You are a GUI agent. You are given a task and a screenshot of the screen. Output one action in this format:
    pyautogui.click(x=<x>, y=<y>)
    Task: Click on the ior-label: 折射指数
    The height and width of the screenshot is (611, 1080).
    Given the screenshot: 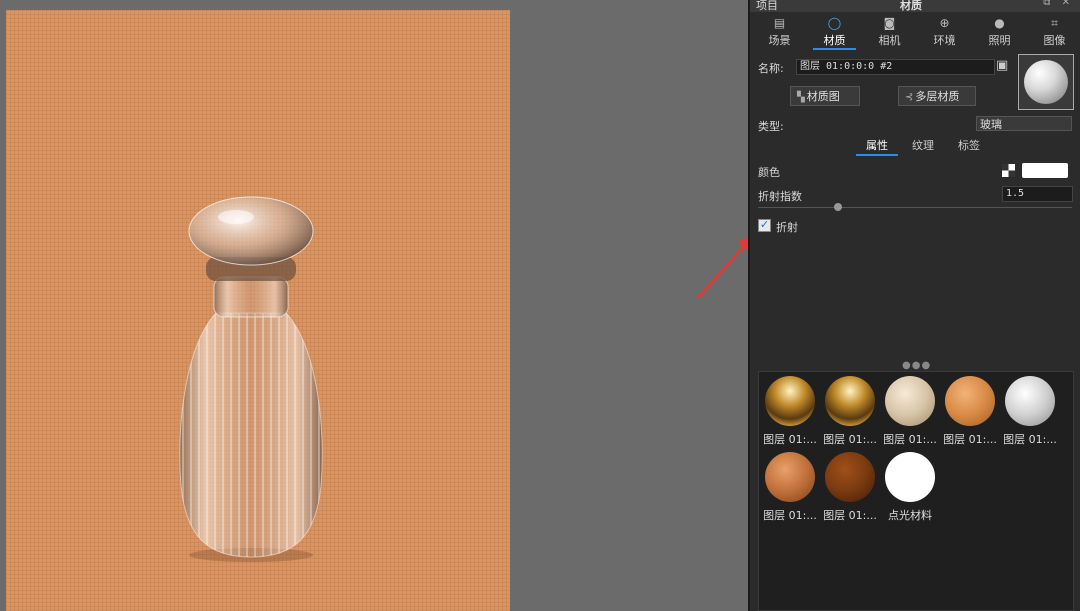 What is the action you would take?
    pyautogui.click(x=780, y=196)
    